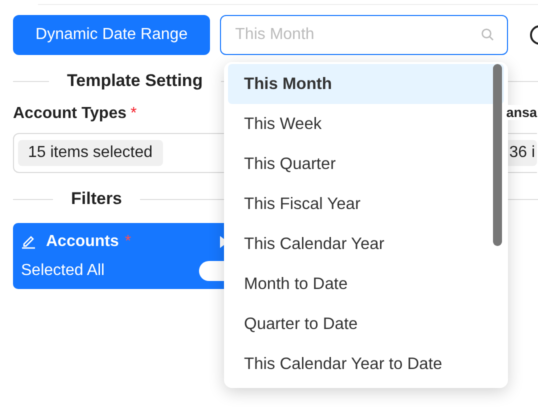 The image size is (538, 412). Describe the element at coordinates (63, 271) in the screenshot. I see `toggle-label: Selected All` at that location.